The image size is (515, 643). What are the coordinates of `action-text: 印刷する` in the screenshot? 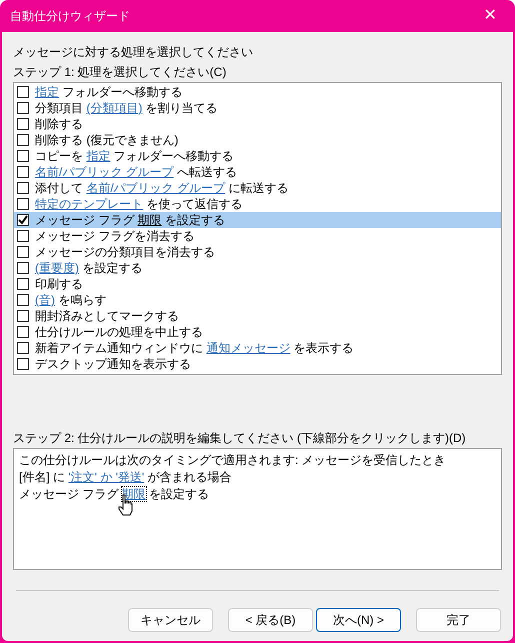 It's located at (59, 284).